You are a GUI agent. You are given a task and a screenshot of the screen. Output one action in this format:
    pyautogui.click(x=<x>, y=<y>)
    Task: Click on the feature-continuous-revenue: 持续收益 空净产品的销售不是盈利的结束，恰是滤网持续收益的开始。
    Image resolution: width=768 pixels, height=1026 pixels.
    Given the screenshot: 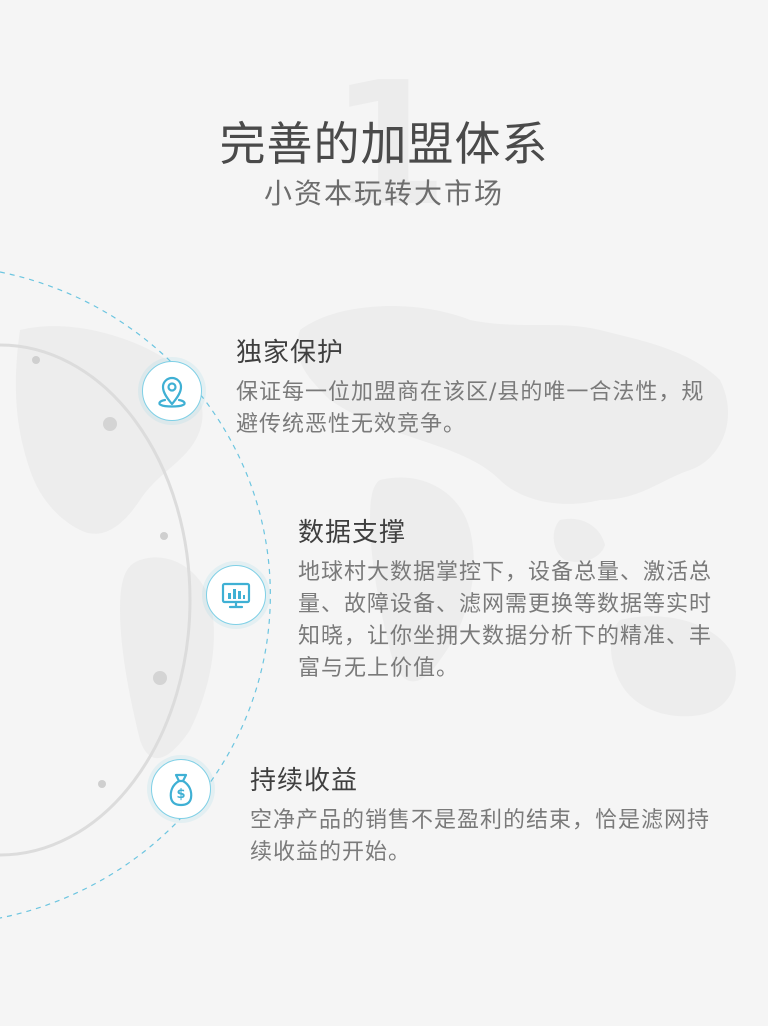 What is the action you would take?
    pyautogui.click(x=485, y=814)
    